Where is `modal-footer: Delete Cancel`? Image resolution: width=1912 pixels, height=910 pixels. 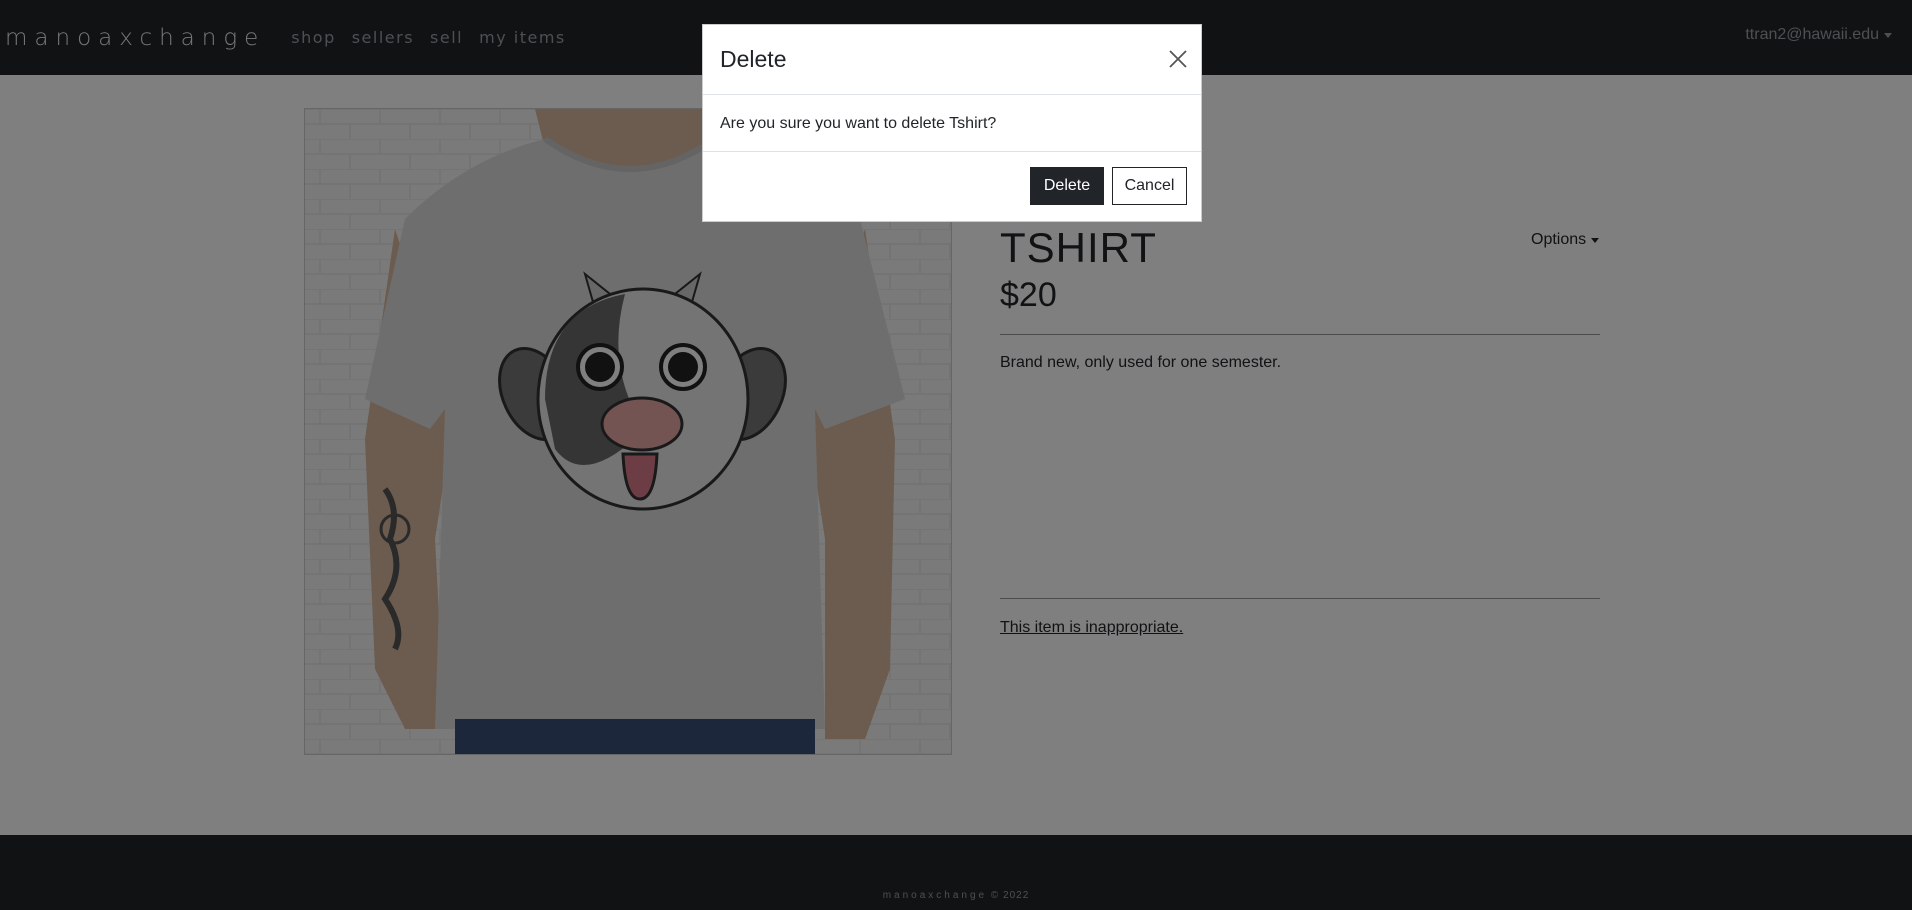 modal-footer: Delete Cancel is located at coordinates (952, 187).